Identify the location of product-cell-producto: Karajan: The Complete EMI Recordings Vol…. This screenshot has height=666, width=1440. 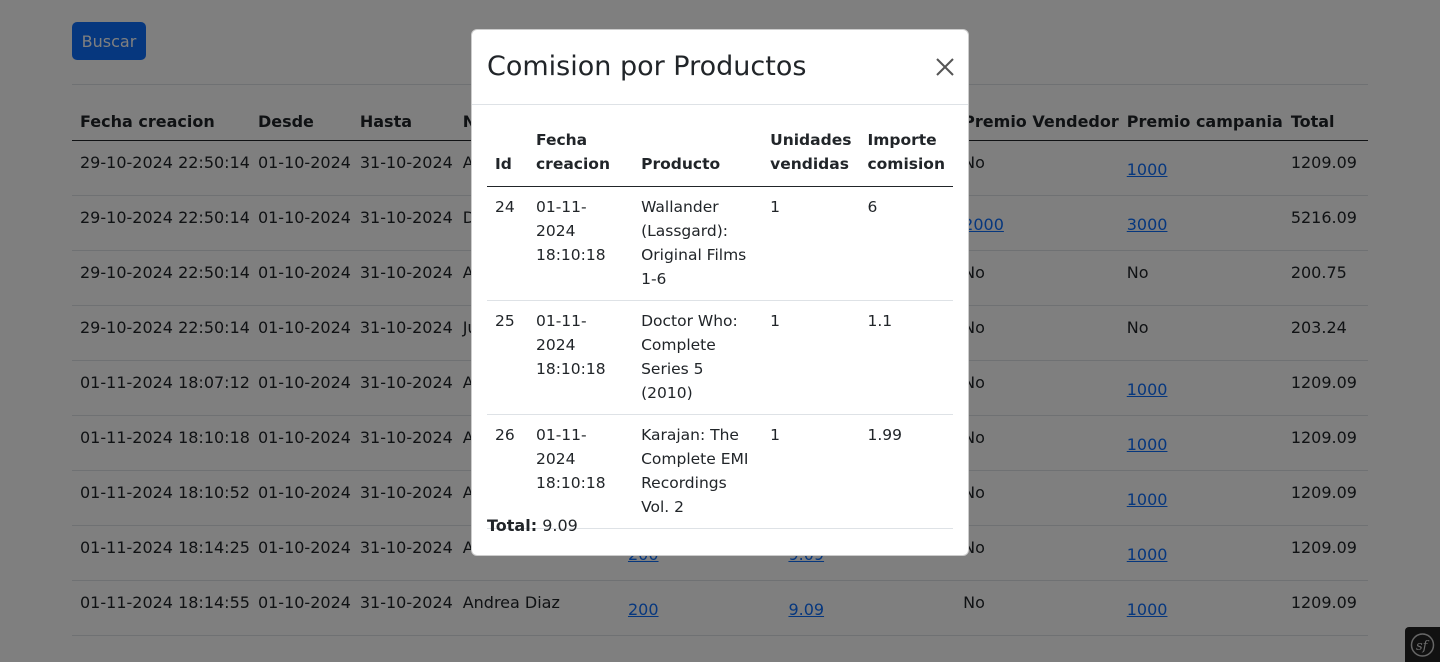
(698, 471).